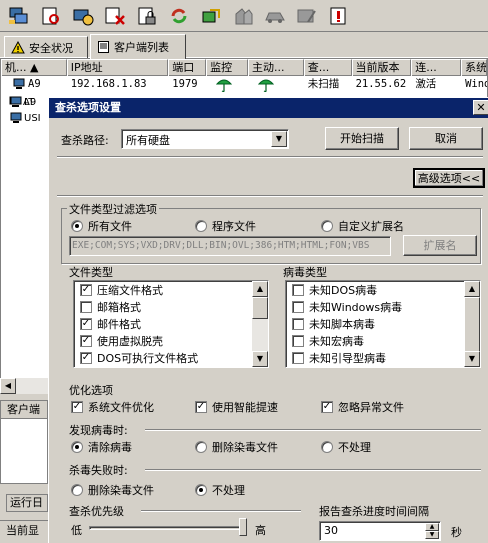  I want to click on refresh-icon, so click(179, 16).